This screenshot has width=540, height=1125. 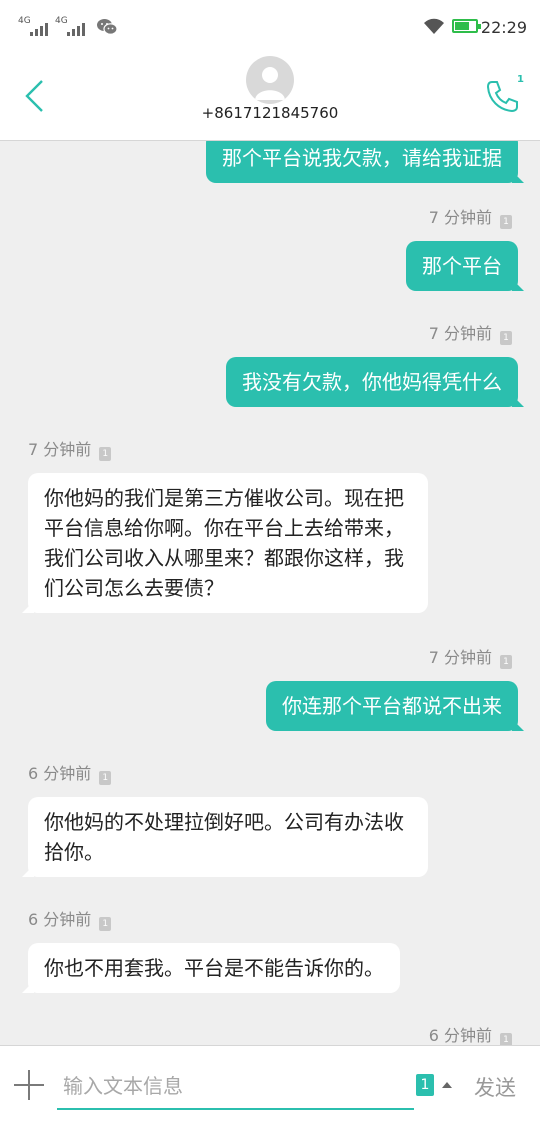 What do you see at coordinates (362, 158) in the screenshot?
I see `message-text: 那个平台说我欠款，请给我证据` at bounding box center [362, 158].